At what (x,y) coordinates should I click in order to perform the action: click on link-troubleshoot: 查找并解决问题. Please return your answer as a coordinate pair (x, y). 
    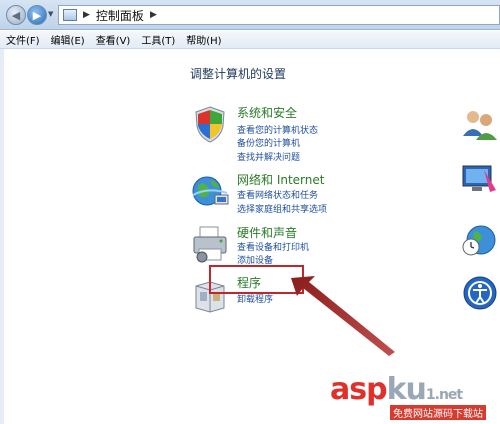
    Looking at the image, I should click on (268, 156).